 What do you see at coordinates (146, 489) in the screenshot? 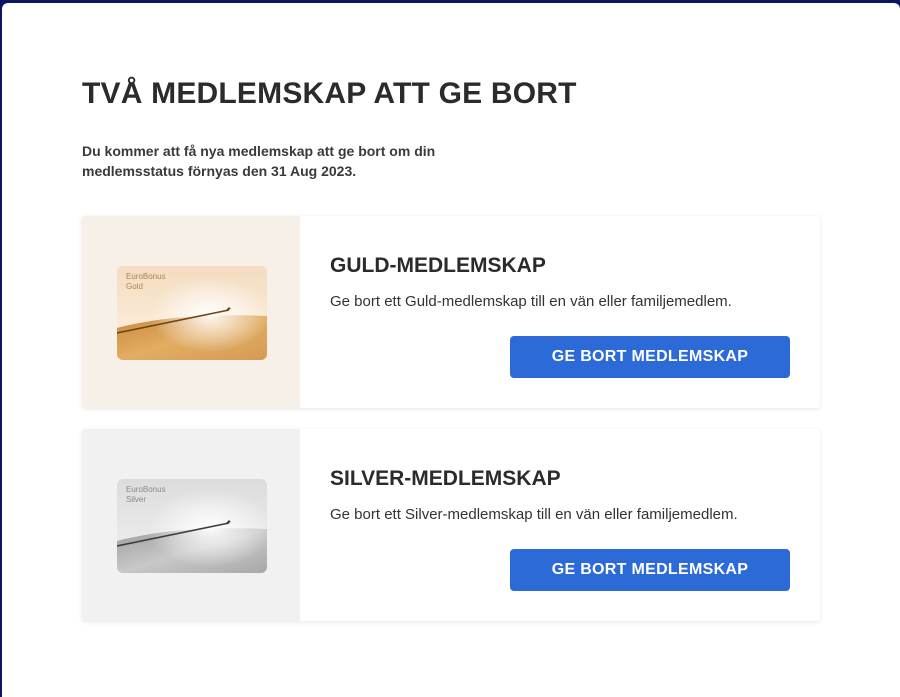
I see `silver-card-brand-text: EuroBonus` at bounding box center [146, 489].